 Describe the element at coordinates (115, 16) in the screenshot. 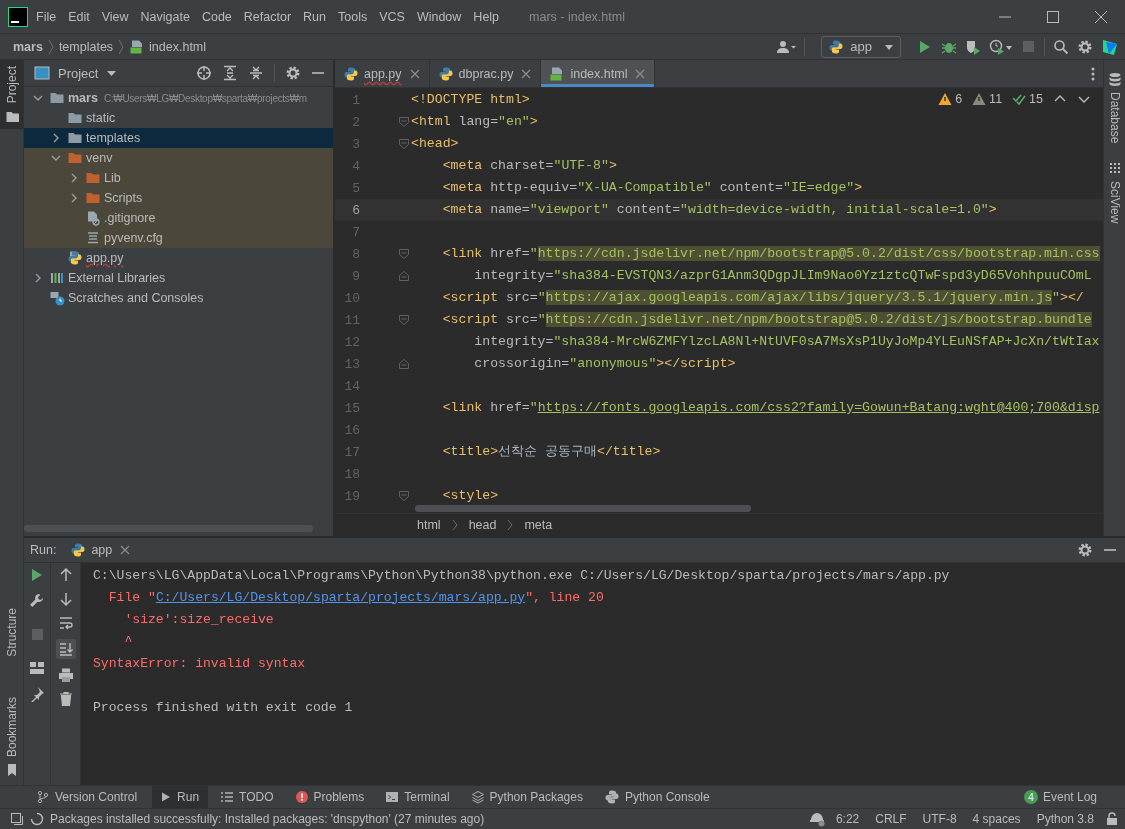

I see `menu-item: View` at that location.